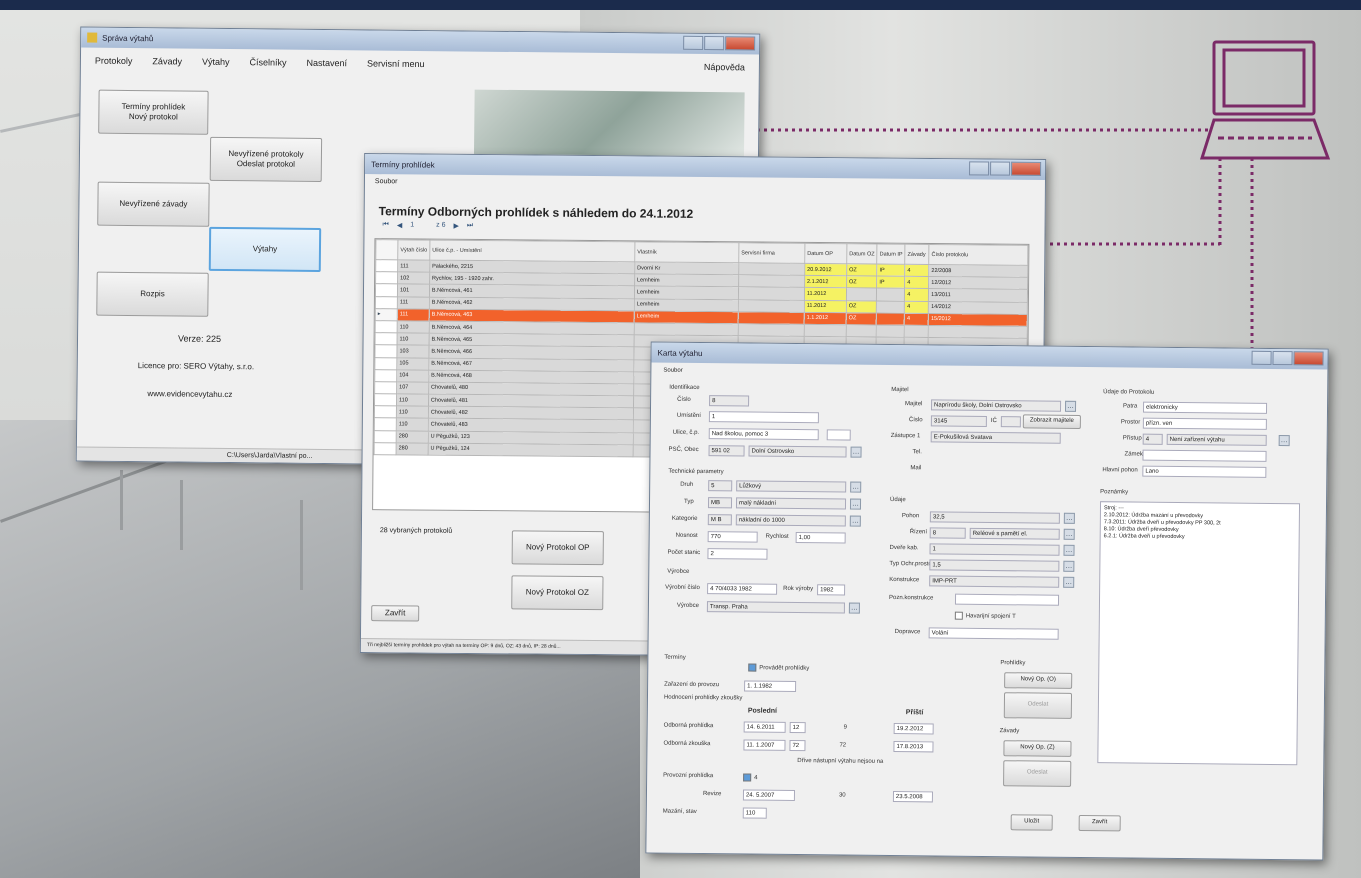  I want to click on faults-button: Nevyřízené závady, so click(153, 204).